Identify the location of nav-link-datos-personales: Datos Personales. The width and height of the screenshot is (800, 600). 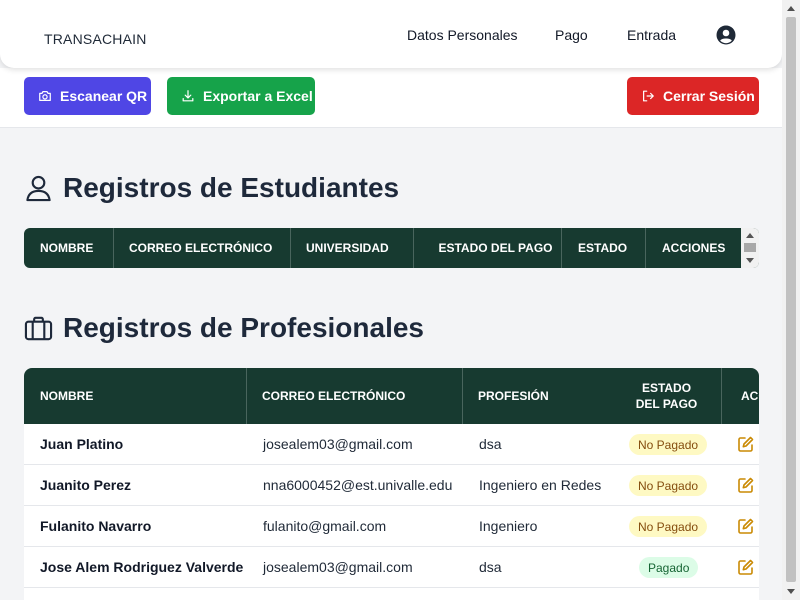
(462, 35).